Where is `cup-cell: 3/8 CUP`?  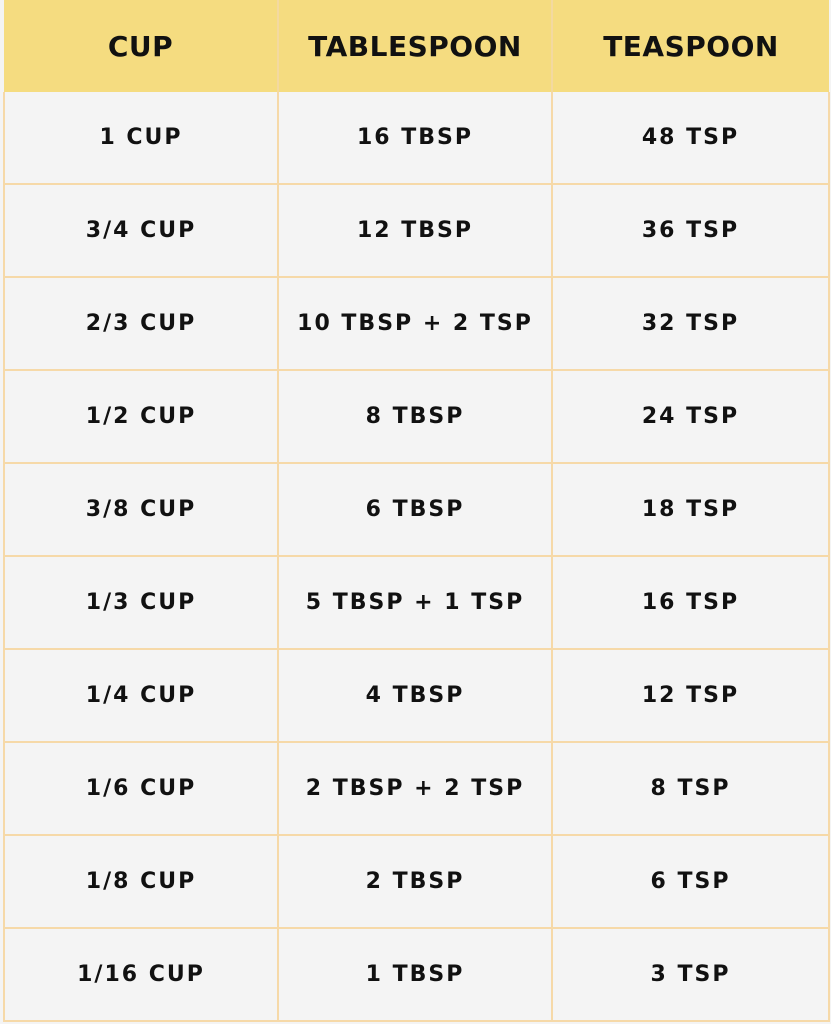
cup-cell: 3/8 CUP is located at coordinates (141, 510).